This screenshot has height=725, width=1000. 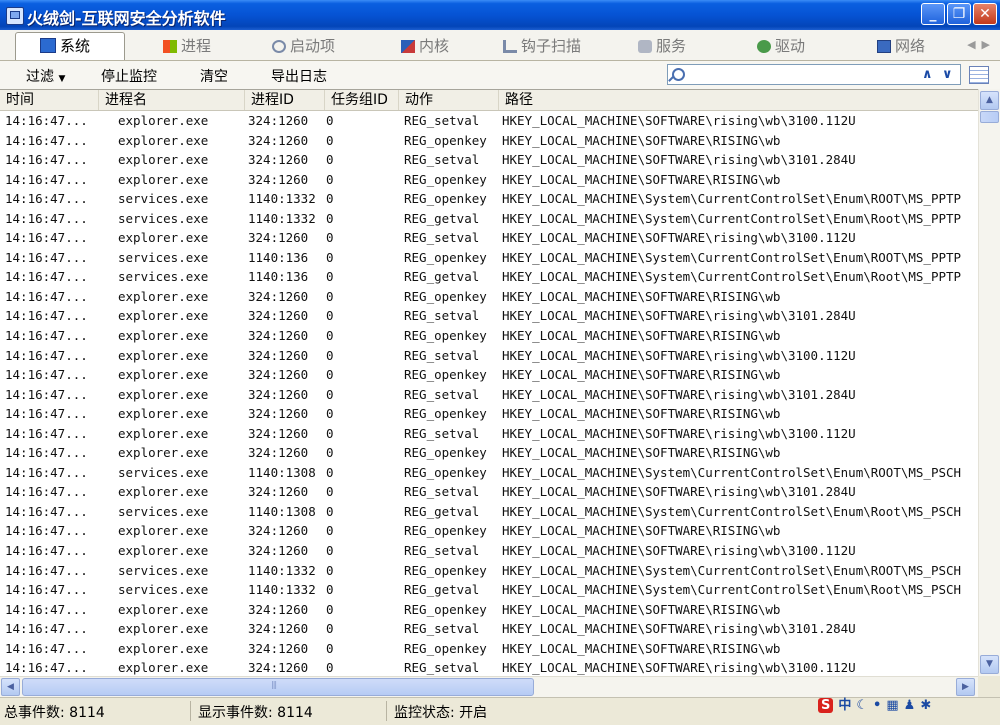 What do you see at coordinates (662, 46) in the screenshot?
I see `tab-services: 服务` at bounding box center [662, 46].